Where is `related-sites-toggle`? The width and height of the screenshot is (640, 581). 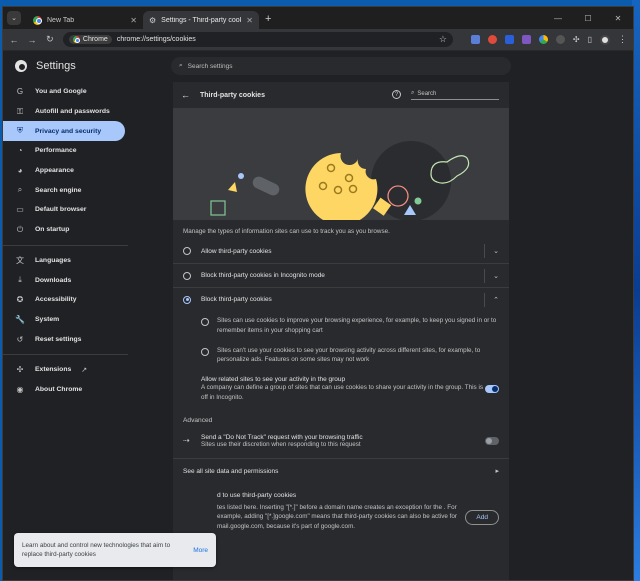 related-sites-toggle is located at coordinates (492, 389).